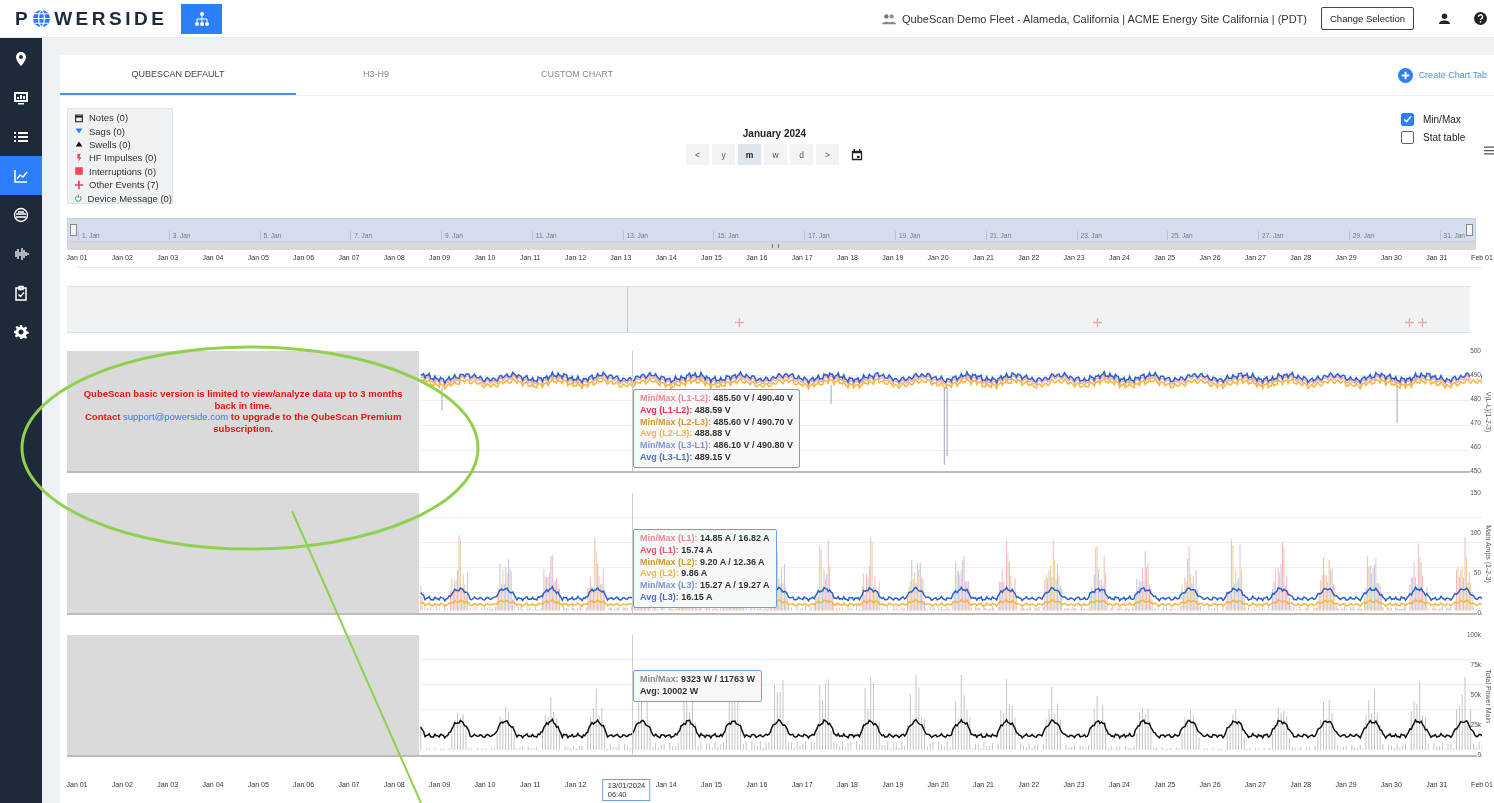  What do you see at coordinates (717, 446) in the screenshot?
I see `tooltip-line: Min/Max (L3-L1): 486.10 V / 490.80 V` at bounding box center [717, 446].